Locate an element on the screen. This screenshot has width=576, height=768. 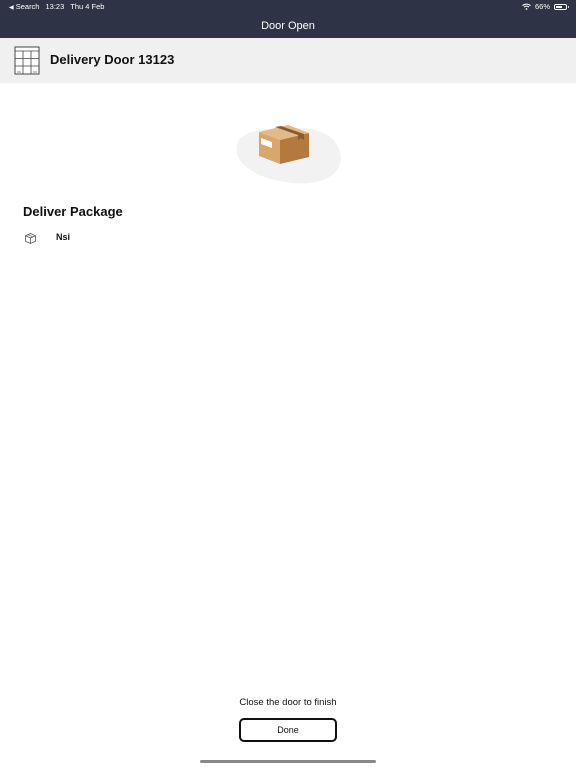
package-box-icon is located at coordinates (288, 154).